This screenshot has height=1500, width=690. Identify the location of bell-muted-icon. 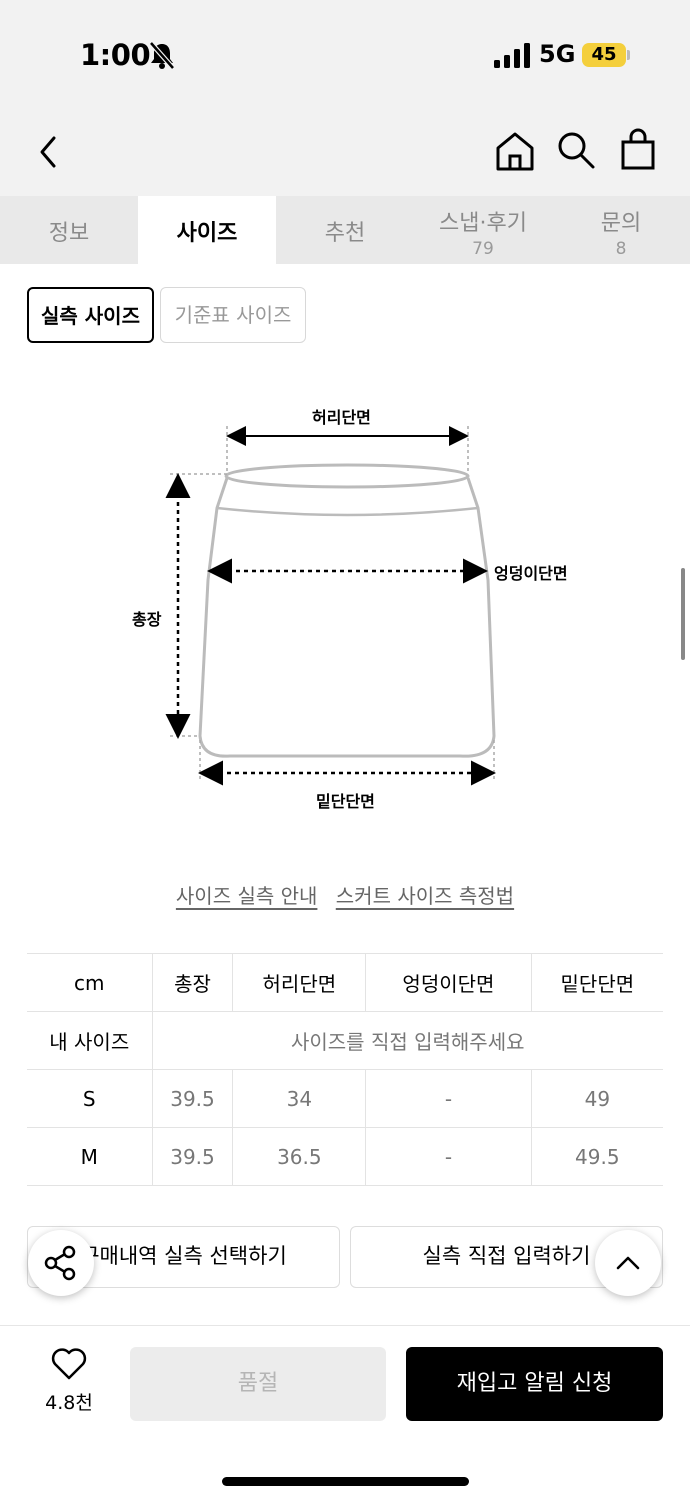
(162, 55).